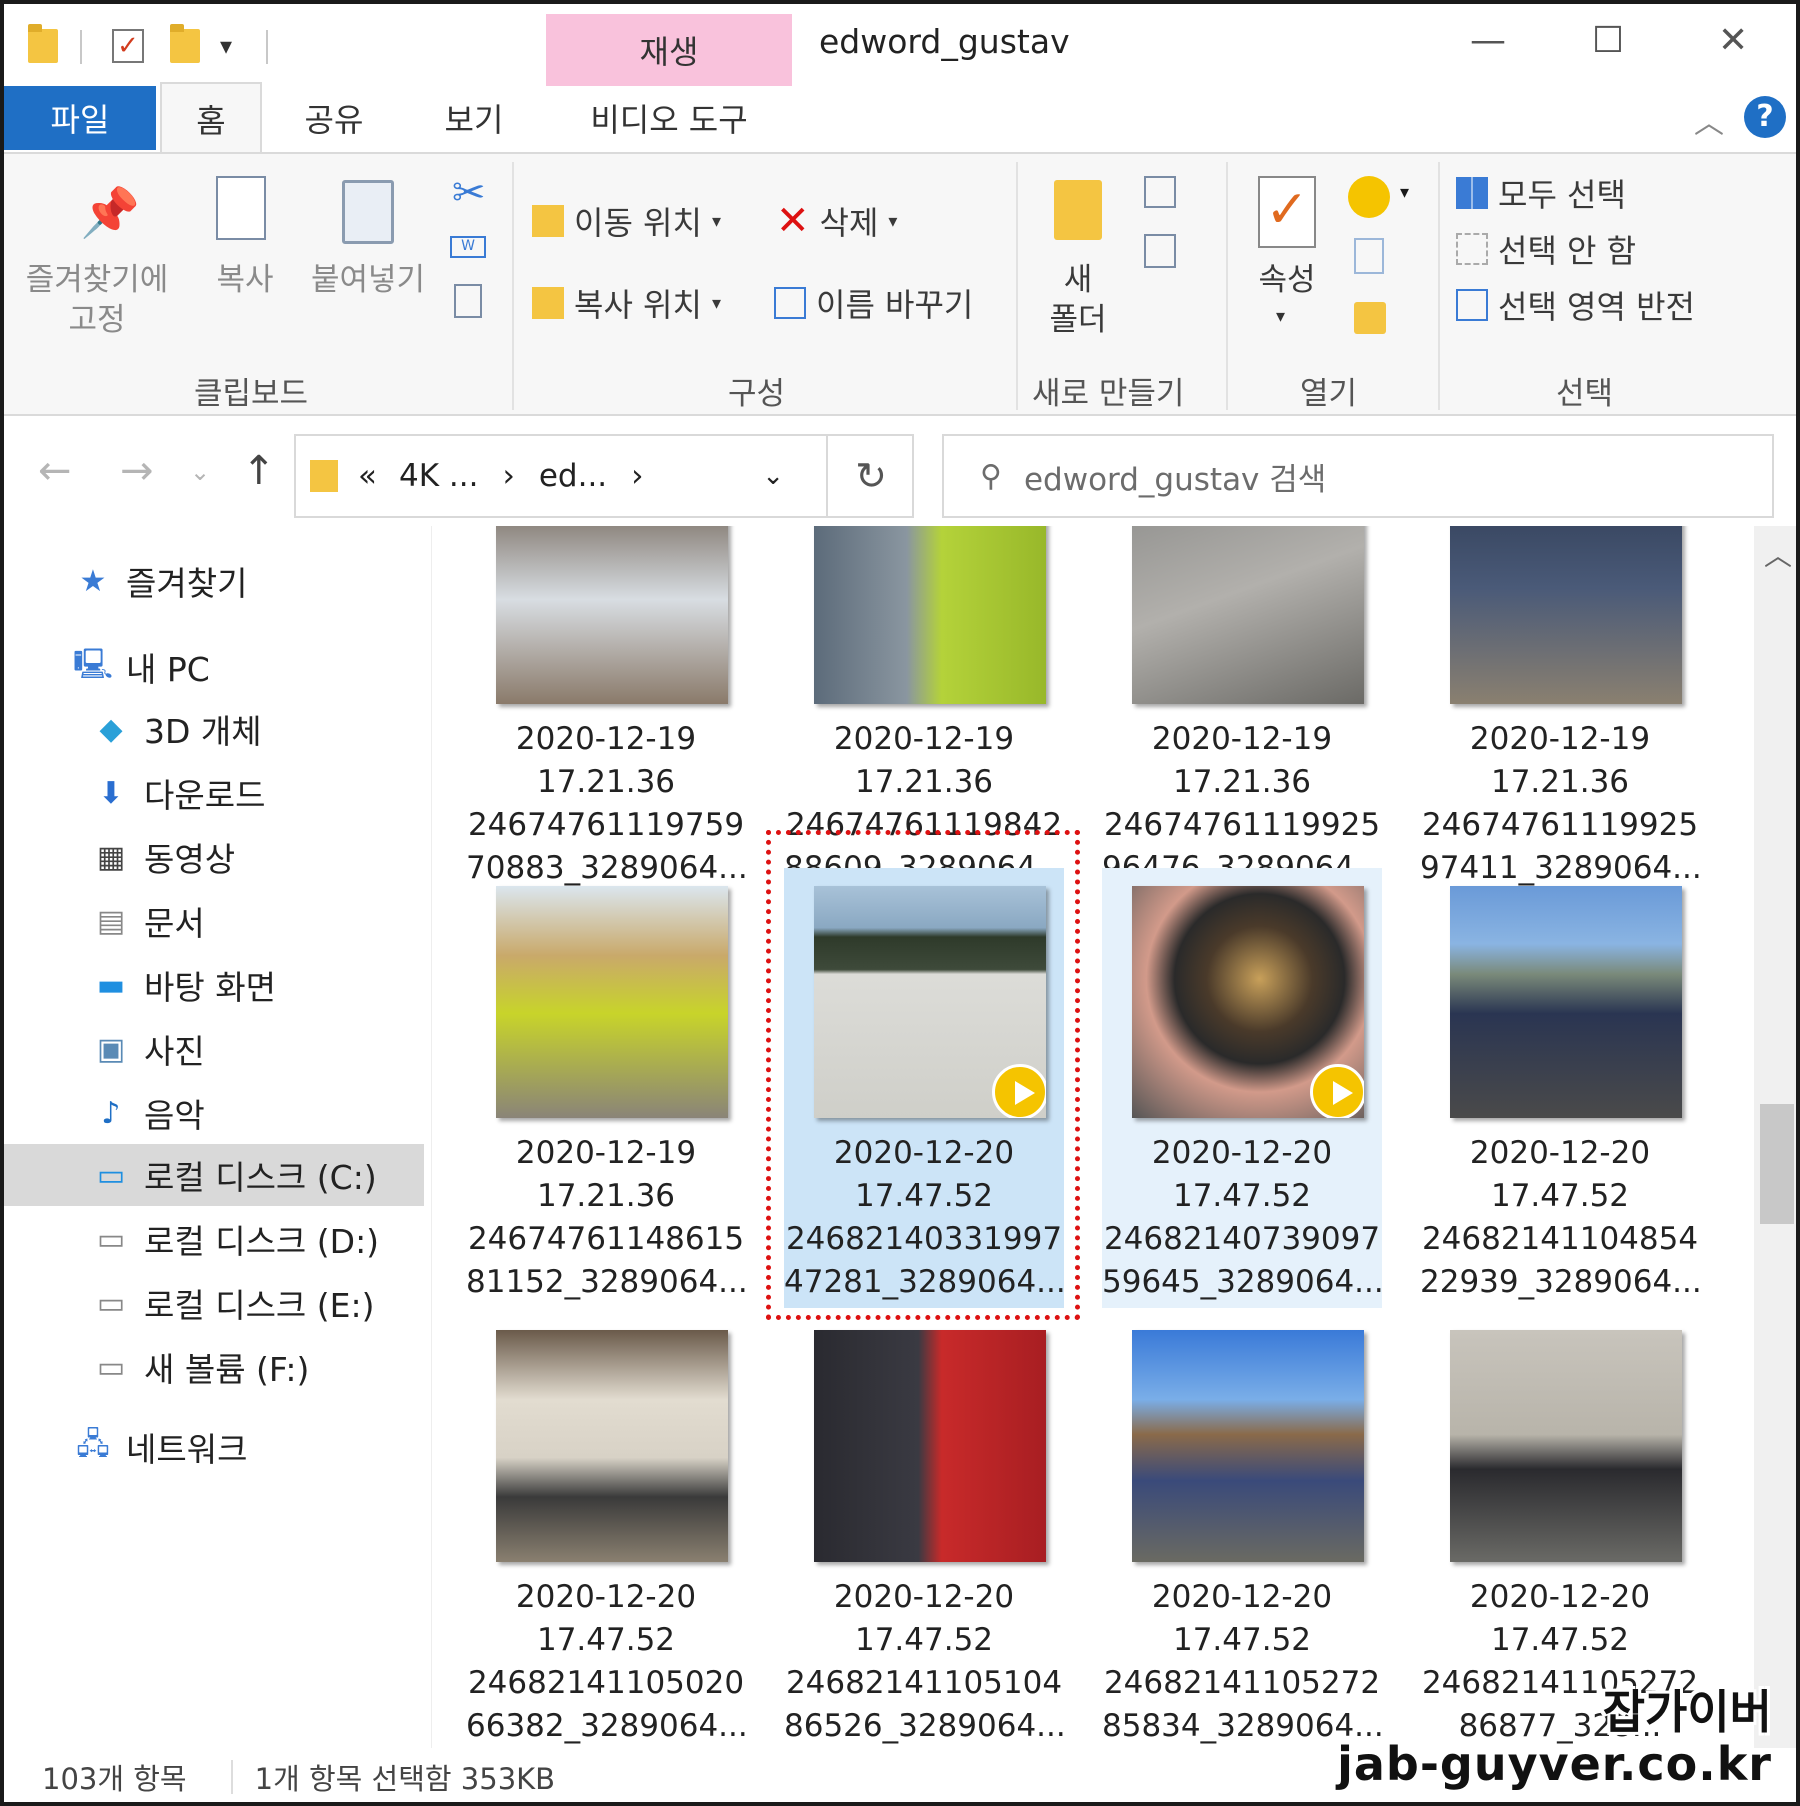 The height and width of the screenshot is (1806, 1800). I want to click on new-folder-button: 새 폴더, so click(1078, 300).